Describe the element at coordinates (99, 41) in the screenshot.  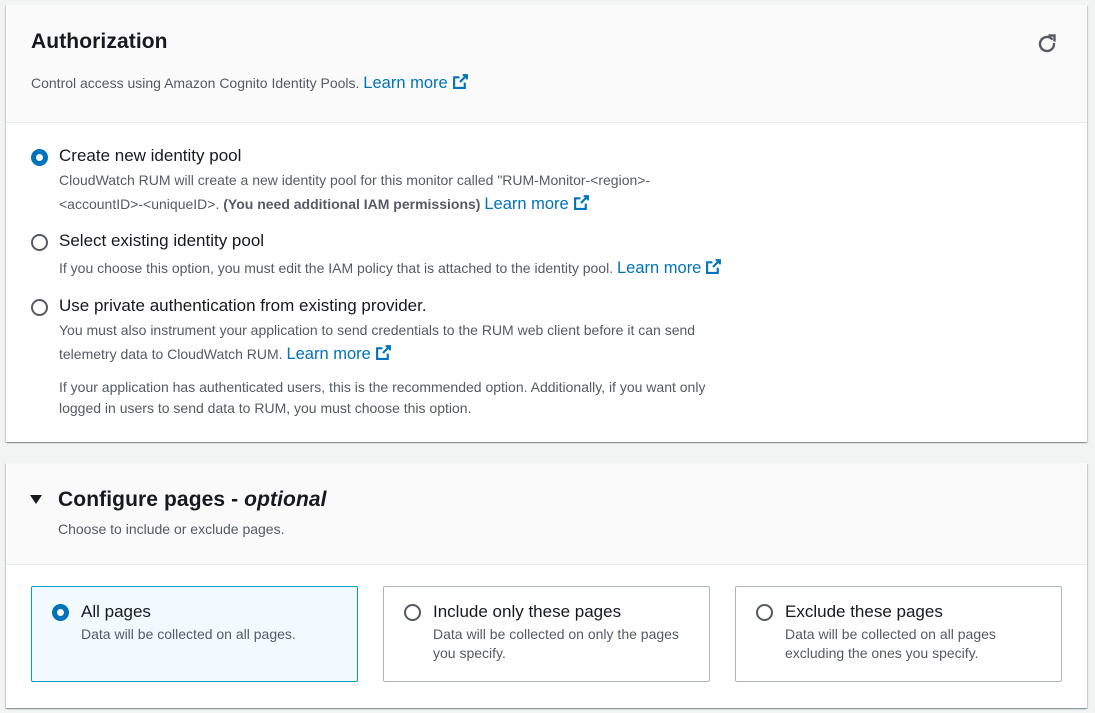
I see `authorization-title: Authorization` at that location.